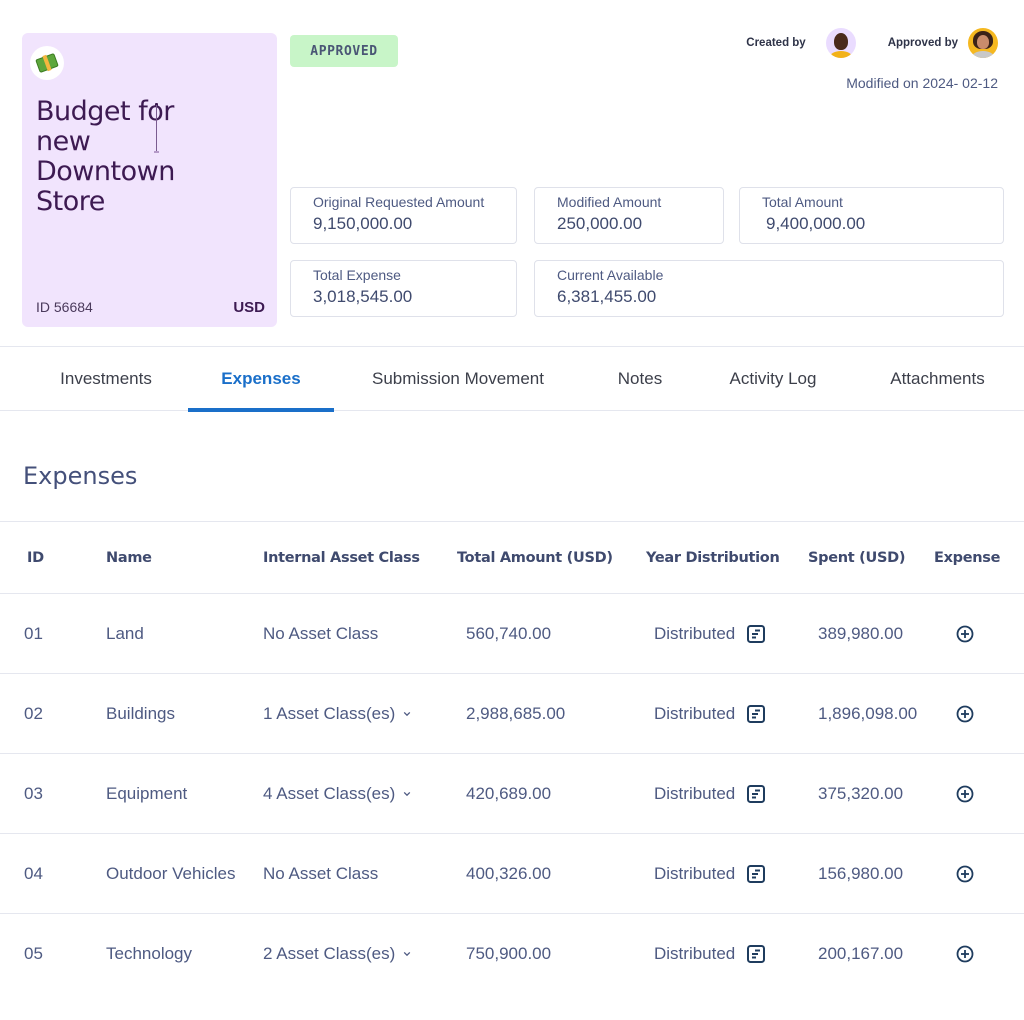 The height and width of the screenshot is (1020, 1024). I want to click on tab-attachments: Attachments, so click(937, 379).